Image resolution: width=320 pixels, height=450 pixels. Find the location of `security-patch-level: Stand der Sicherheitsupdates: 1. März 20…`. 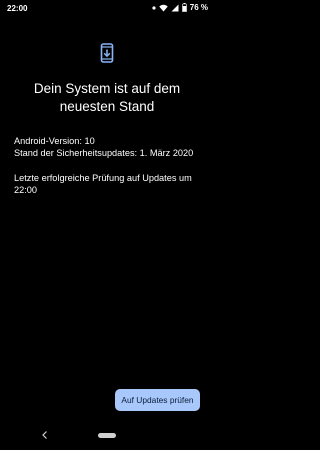

security-patch-level: Stand der Sicherheitsupdates: 1. März 20… is located at coordinates (104, 153).